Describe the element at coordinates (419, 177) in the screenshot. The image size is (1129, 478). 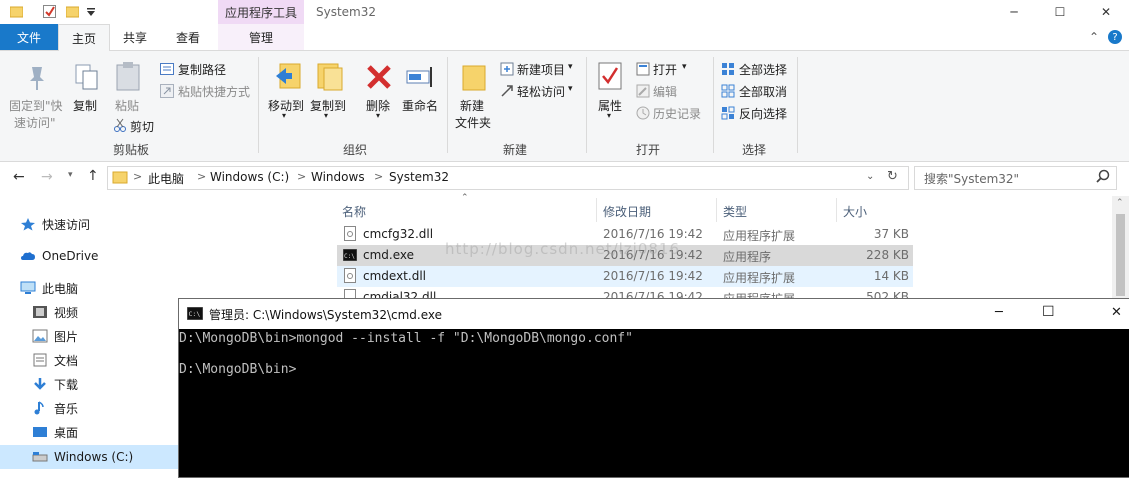
I see `breadcrumb-system32: System32` at that location.